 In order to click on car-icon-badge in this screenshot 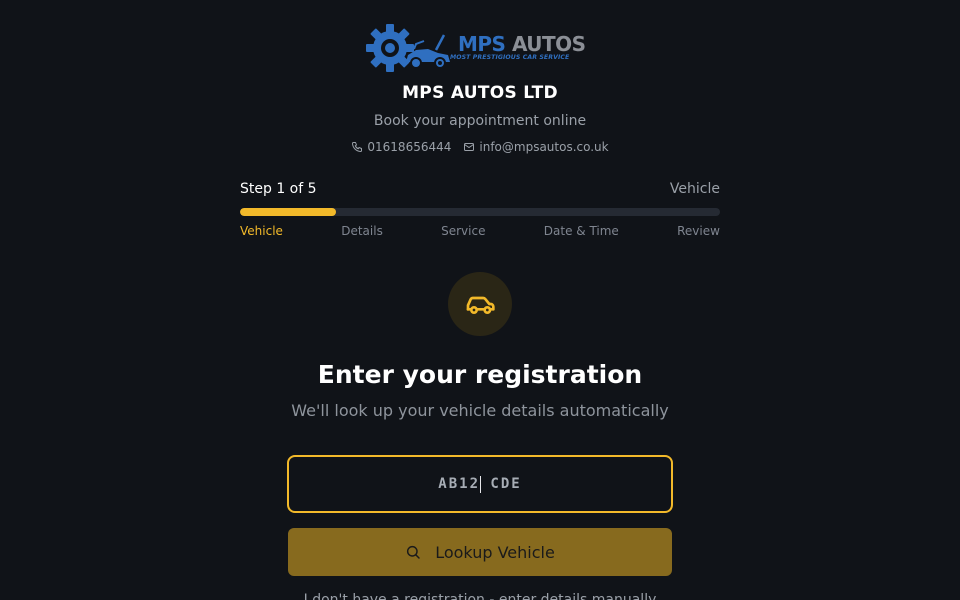, I will do `click(480, 304)`.